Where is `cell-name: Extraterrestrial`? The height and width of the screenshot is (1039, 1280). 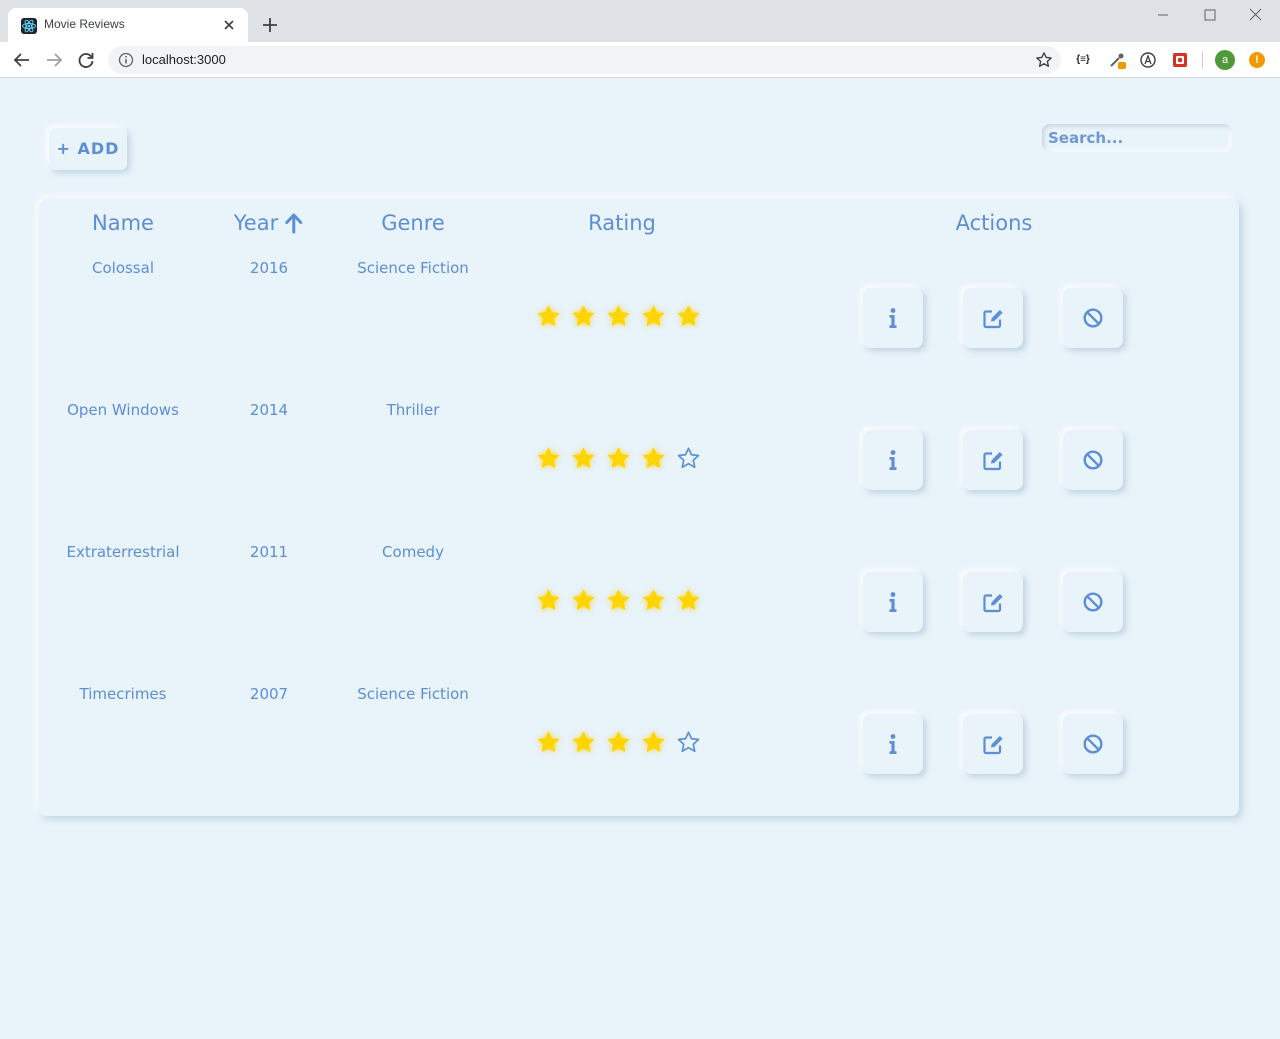 cell-name: Extraterrestrial is located at coordinates (123, 552).